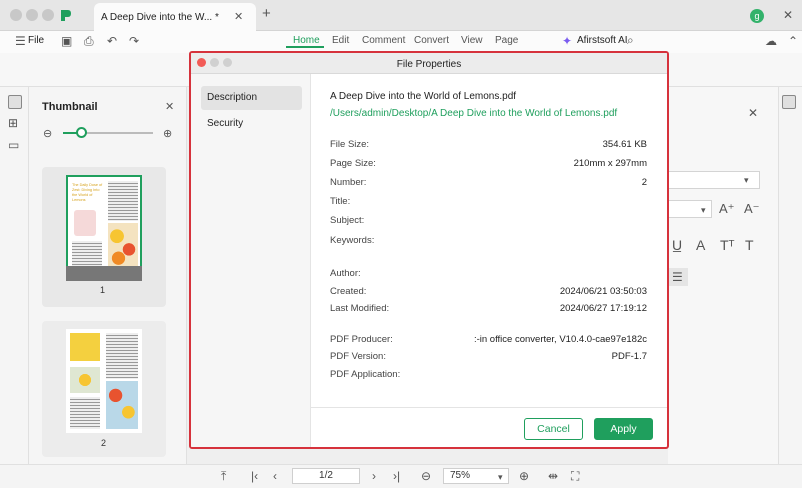  Describe the element at coordinates (353, 163) in the screenshot. I see `property-label-page-size: Page Size:` at that location.